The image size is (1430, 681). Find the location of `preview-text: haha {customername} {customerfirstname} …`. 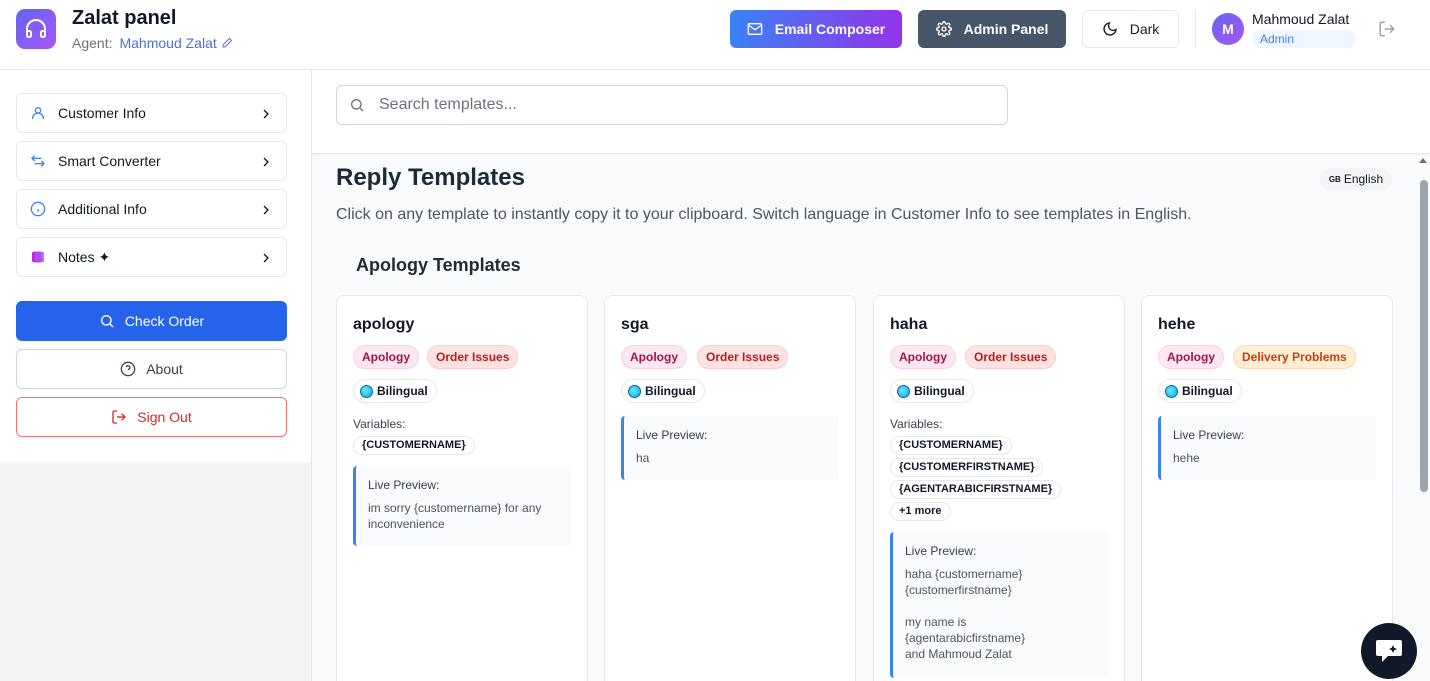

preview-text: haha {customername} {customerfirstname} … is located at coordinates (965, 614).